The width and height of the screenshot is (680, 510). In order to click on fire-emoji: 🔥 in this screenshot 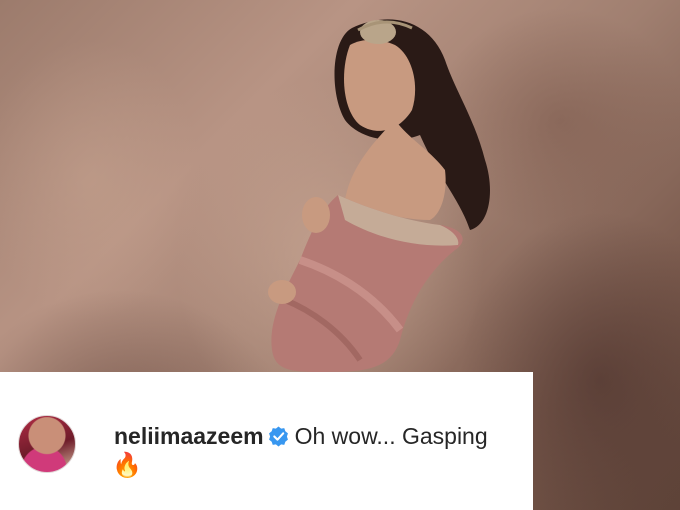, I will do `click(127, 465)`.